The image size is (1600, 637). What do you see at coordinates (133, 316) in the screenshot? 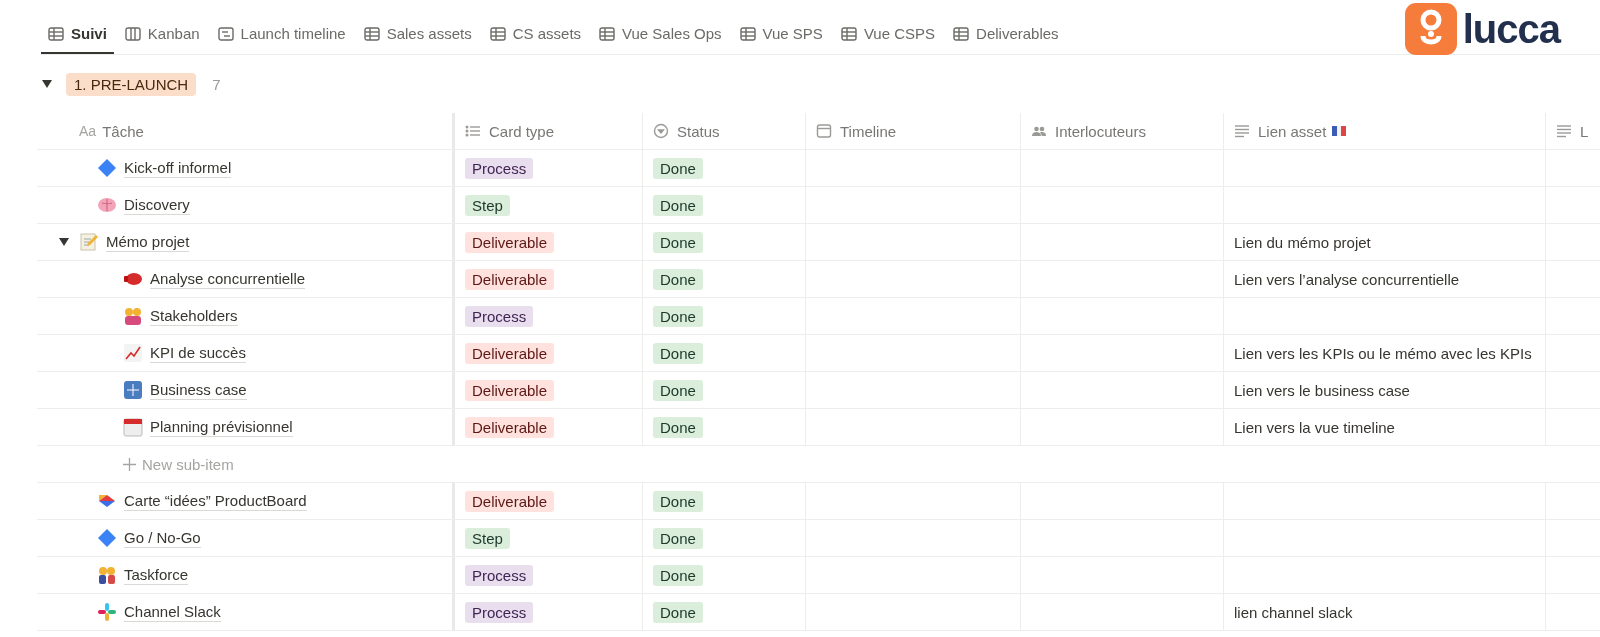
I see `family-icon` at bounding box center [133, 316].